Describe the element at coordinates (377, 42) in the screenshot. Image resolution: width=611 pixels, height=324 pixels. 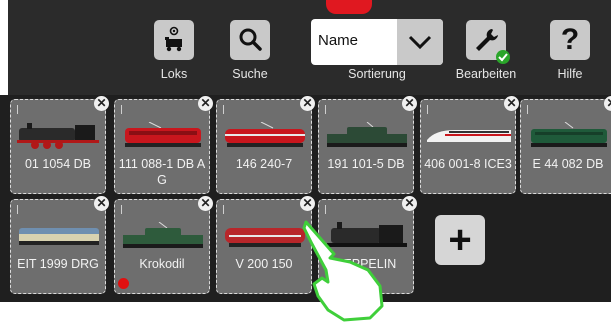
I see `sort-select: Name` at that location.